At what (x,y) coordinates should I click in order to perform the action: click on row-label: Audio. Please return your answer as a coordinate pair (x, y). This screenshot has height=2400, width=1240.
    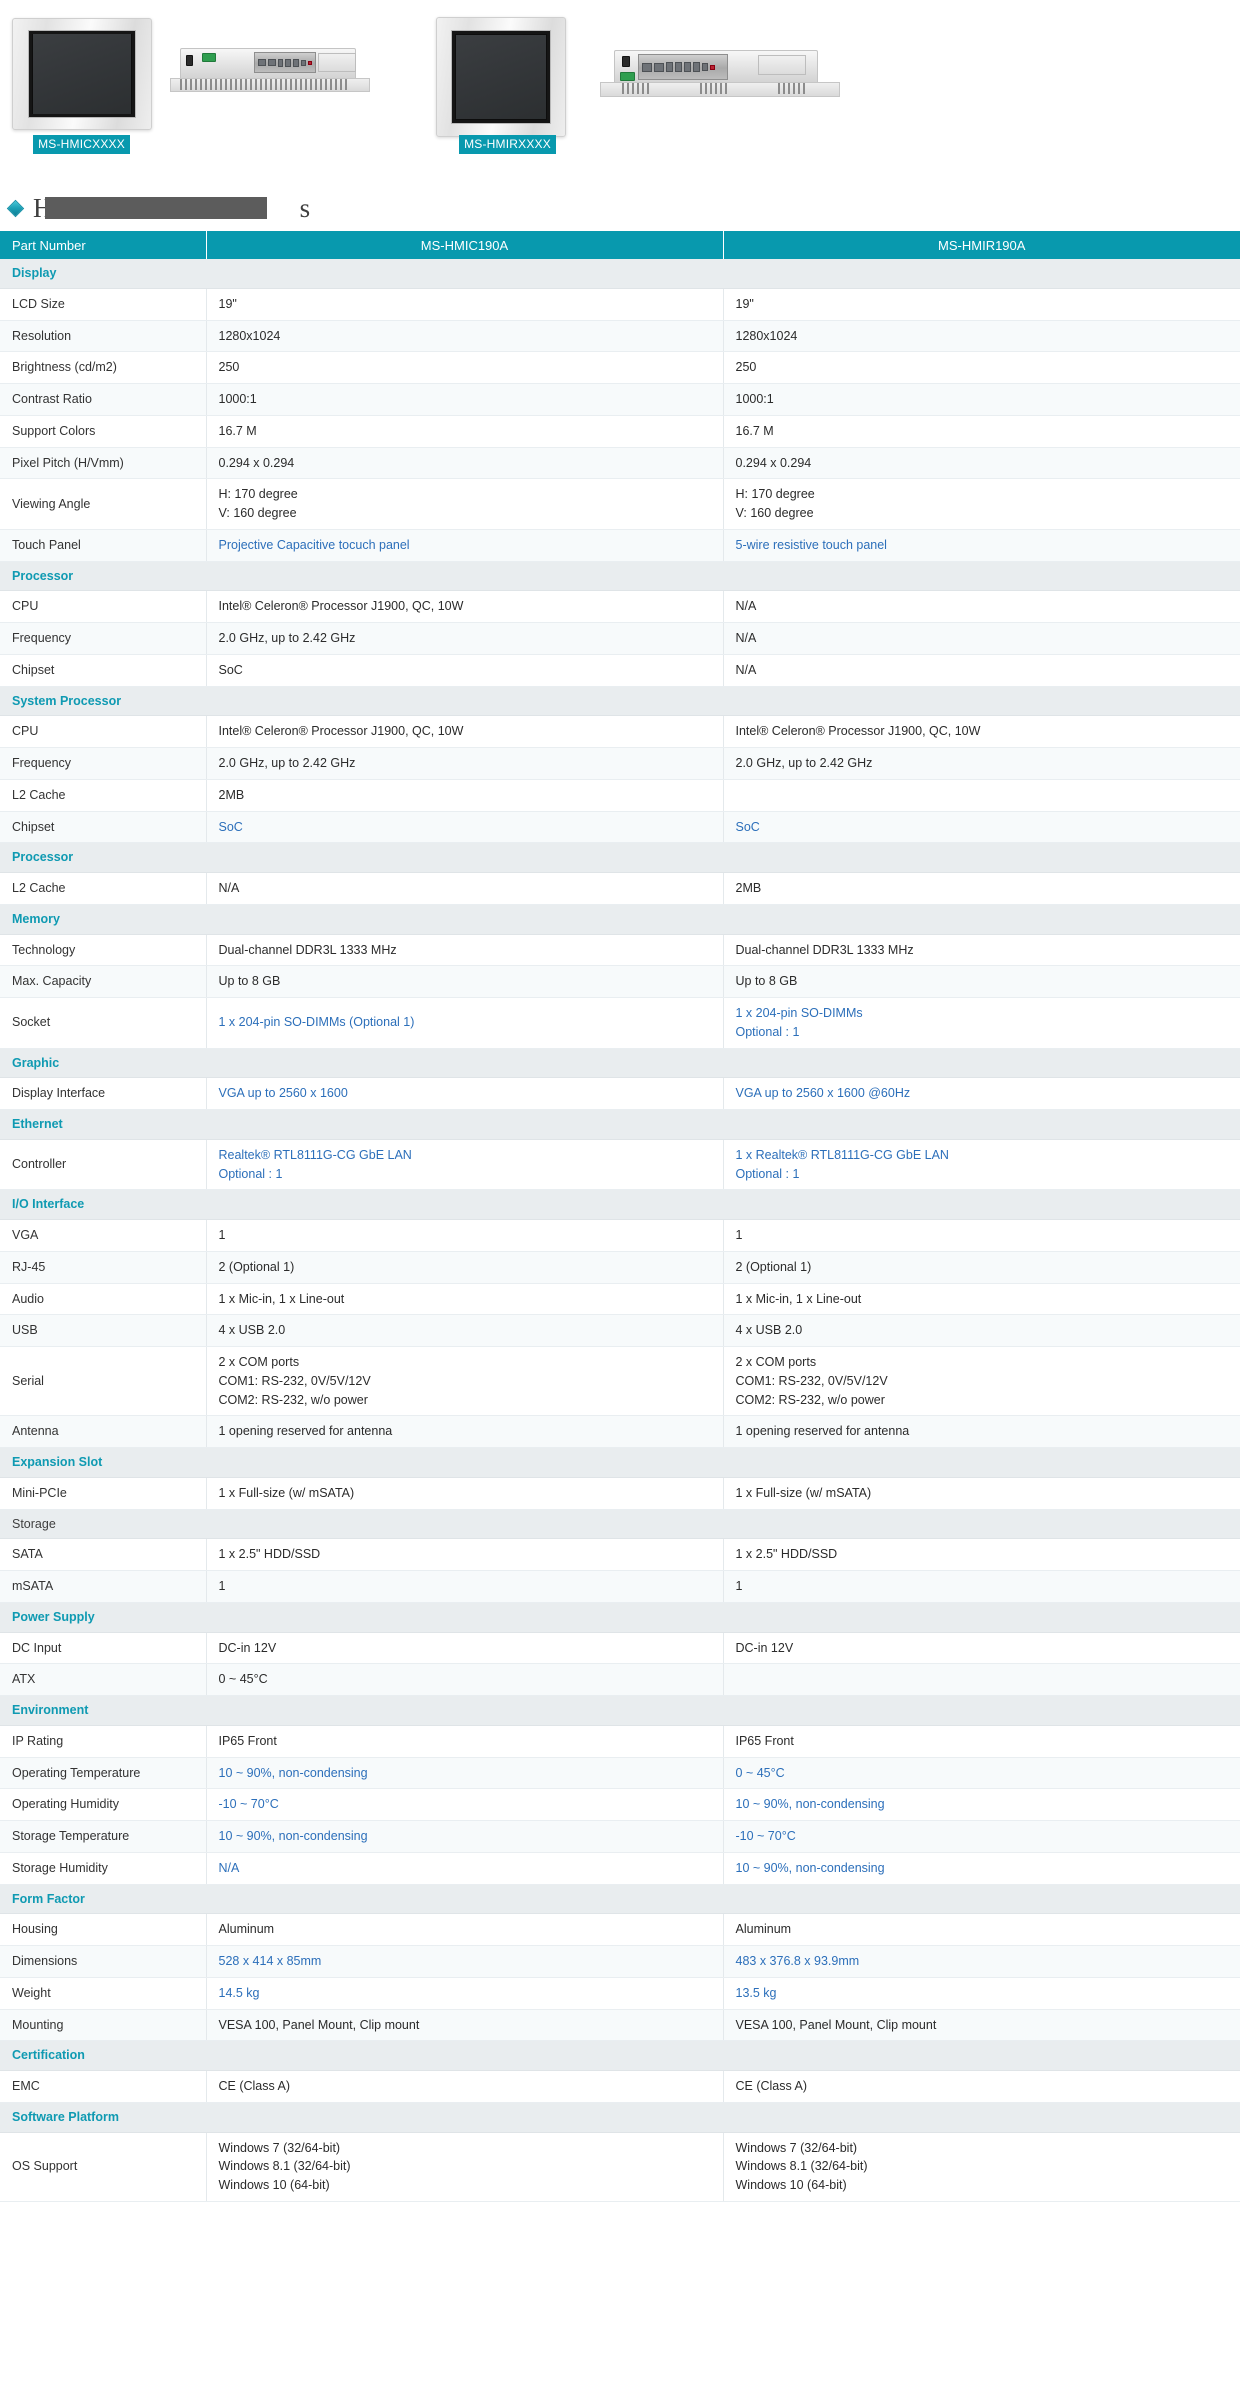
    Looking at the image, I should click on (103, 1299).